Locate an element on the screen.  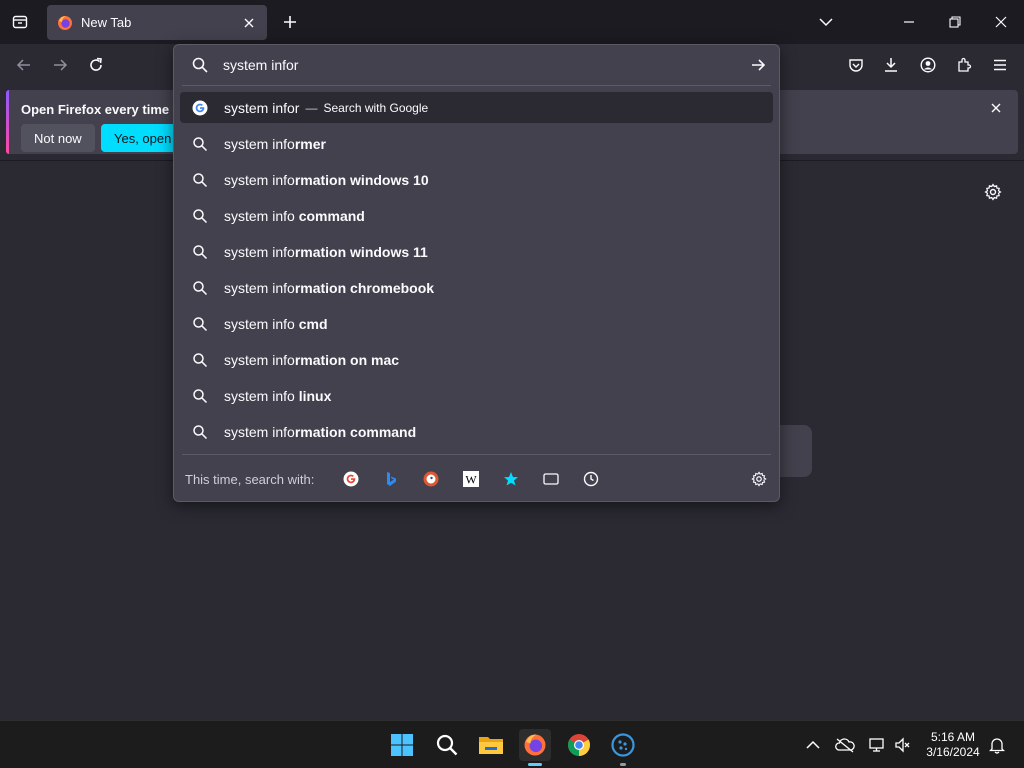
svg-text: W is located at coordinates (471, 480).